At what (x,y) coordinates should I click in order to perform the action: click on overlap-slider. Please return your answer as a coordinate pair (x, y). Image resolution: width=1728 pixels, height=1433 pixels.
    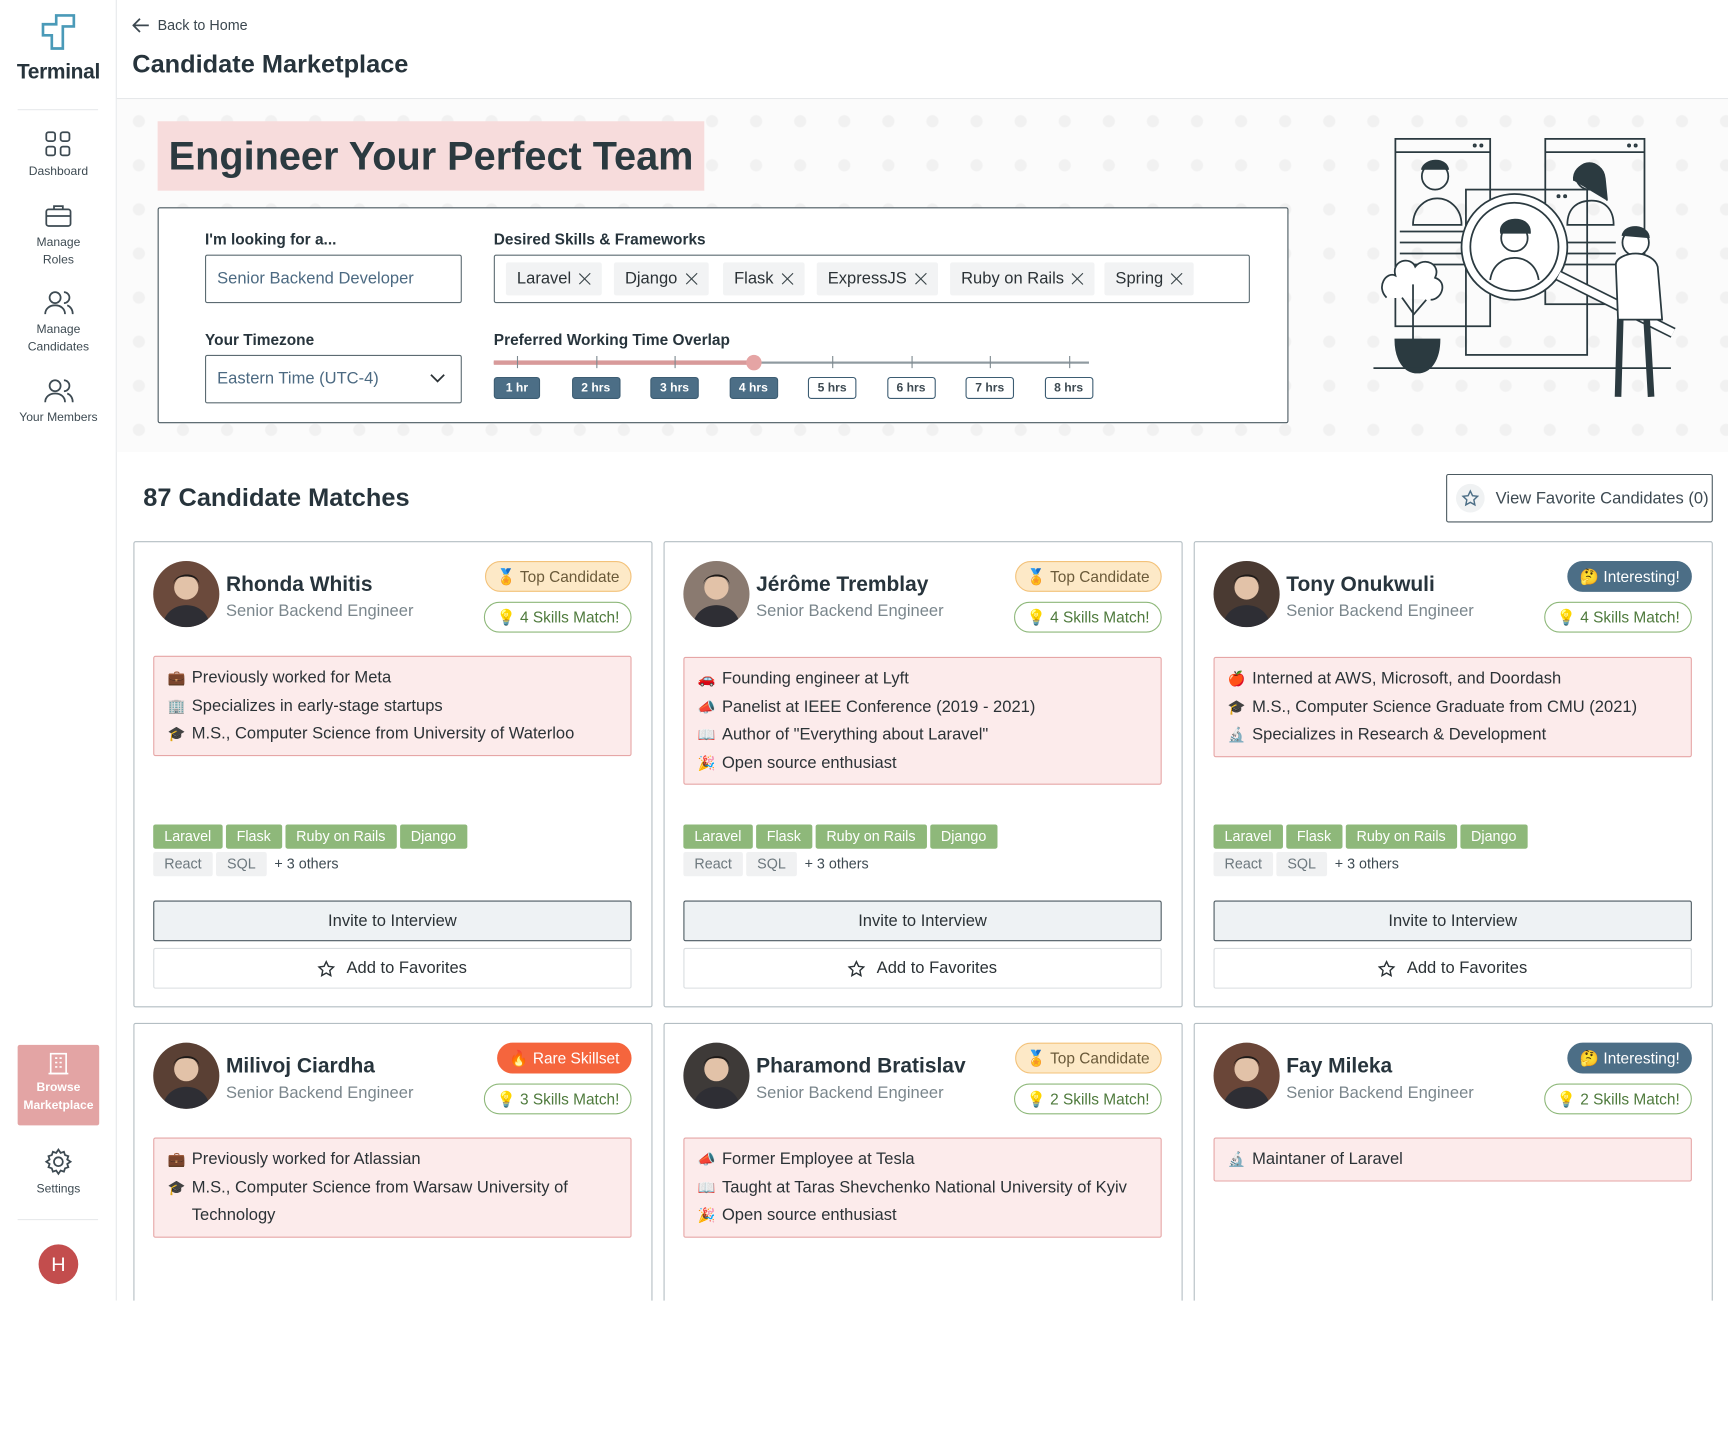
    Looking at the image, I should click on (791, 362).